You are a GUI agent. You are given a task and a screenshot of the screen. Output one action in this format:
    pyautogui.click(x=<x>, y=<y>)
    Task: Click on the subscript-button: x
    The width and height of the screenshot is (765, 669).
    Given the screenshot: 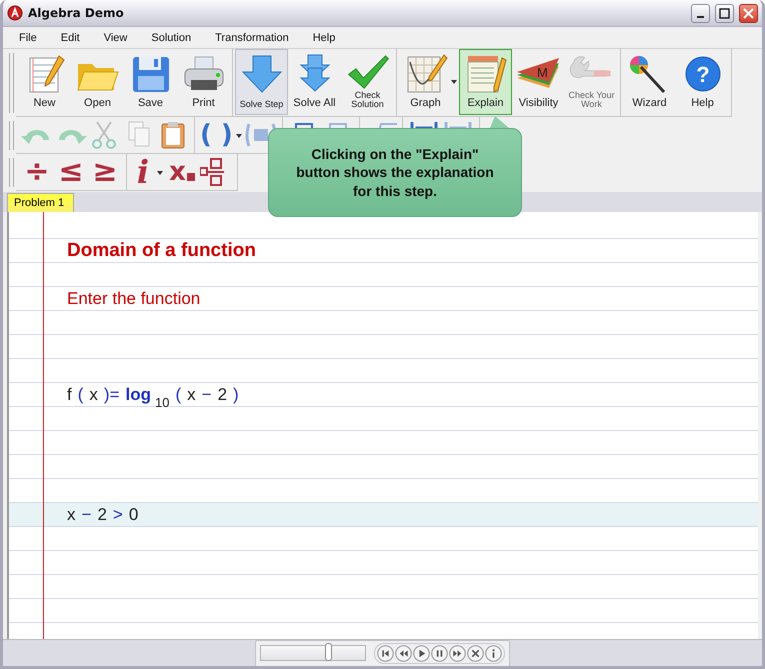 What is the action you would take?
    pyautogui.click(x=182, y=172)
    